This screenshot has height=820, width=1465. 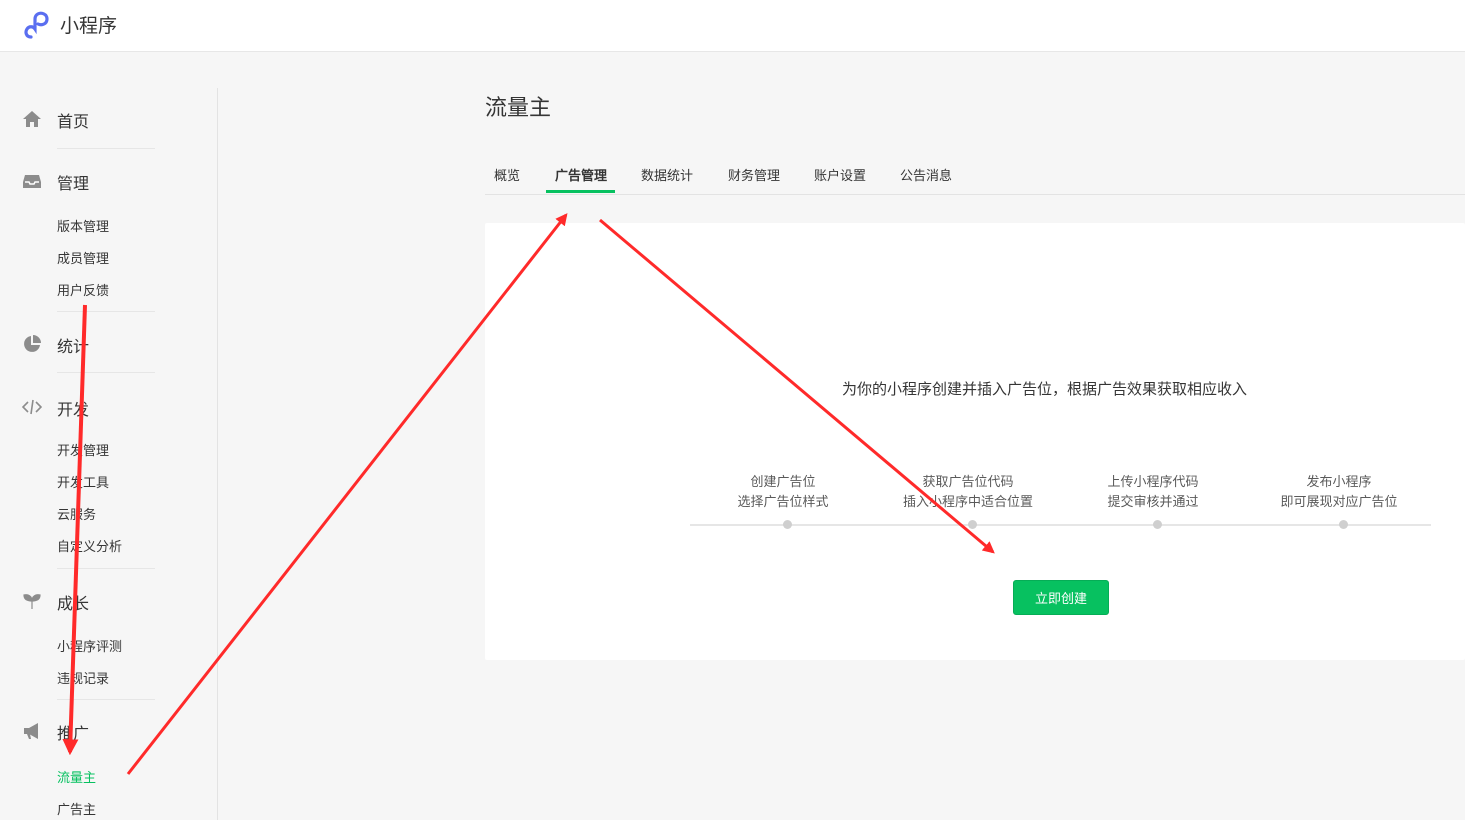 I want to click on home-icon, so click(x=32, y=119).